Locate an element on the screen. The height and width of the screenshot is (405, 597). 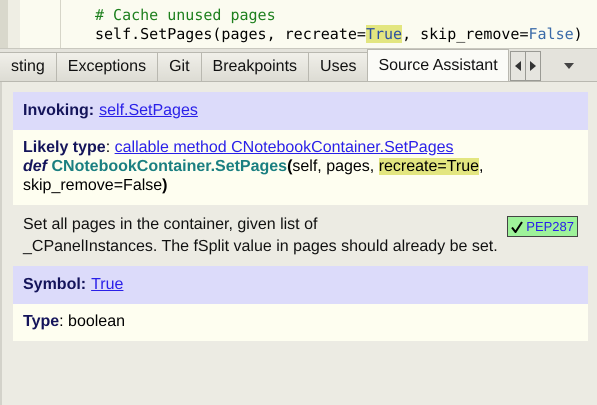
description-text: Set all pages in the container, given list of is located at coordinates (170, 224).